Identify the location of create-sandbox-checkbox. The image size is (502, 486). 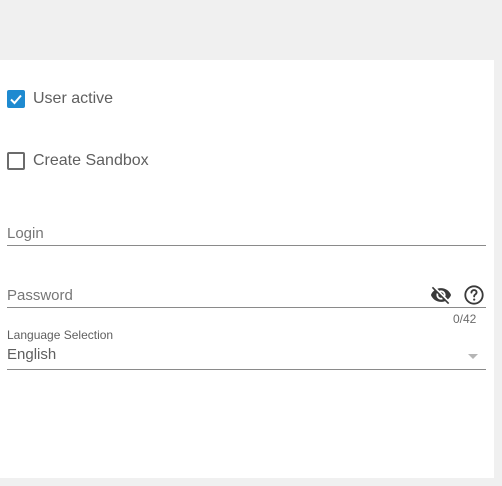
(16, 161).